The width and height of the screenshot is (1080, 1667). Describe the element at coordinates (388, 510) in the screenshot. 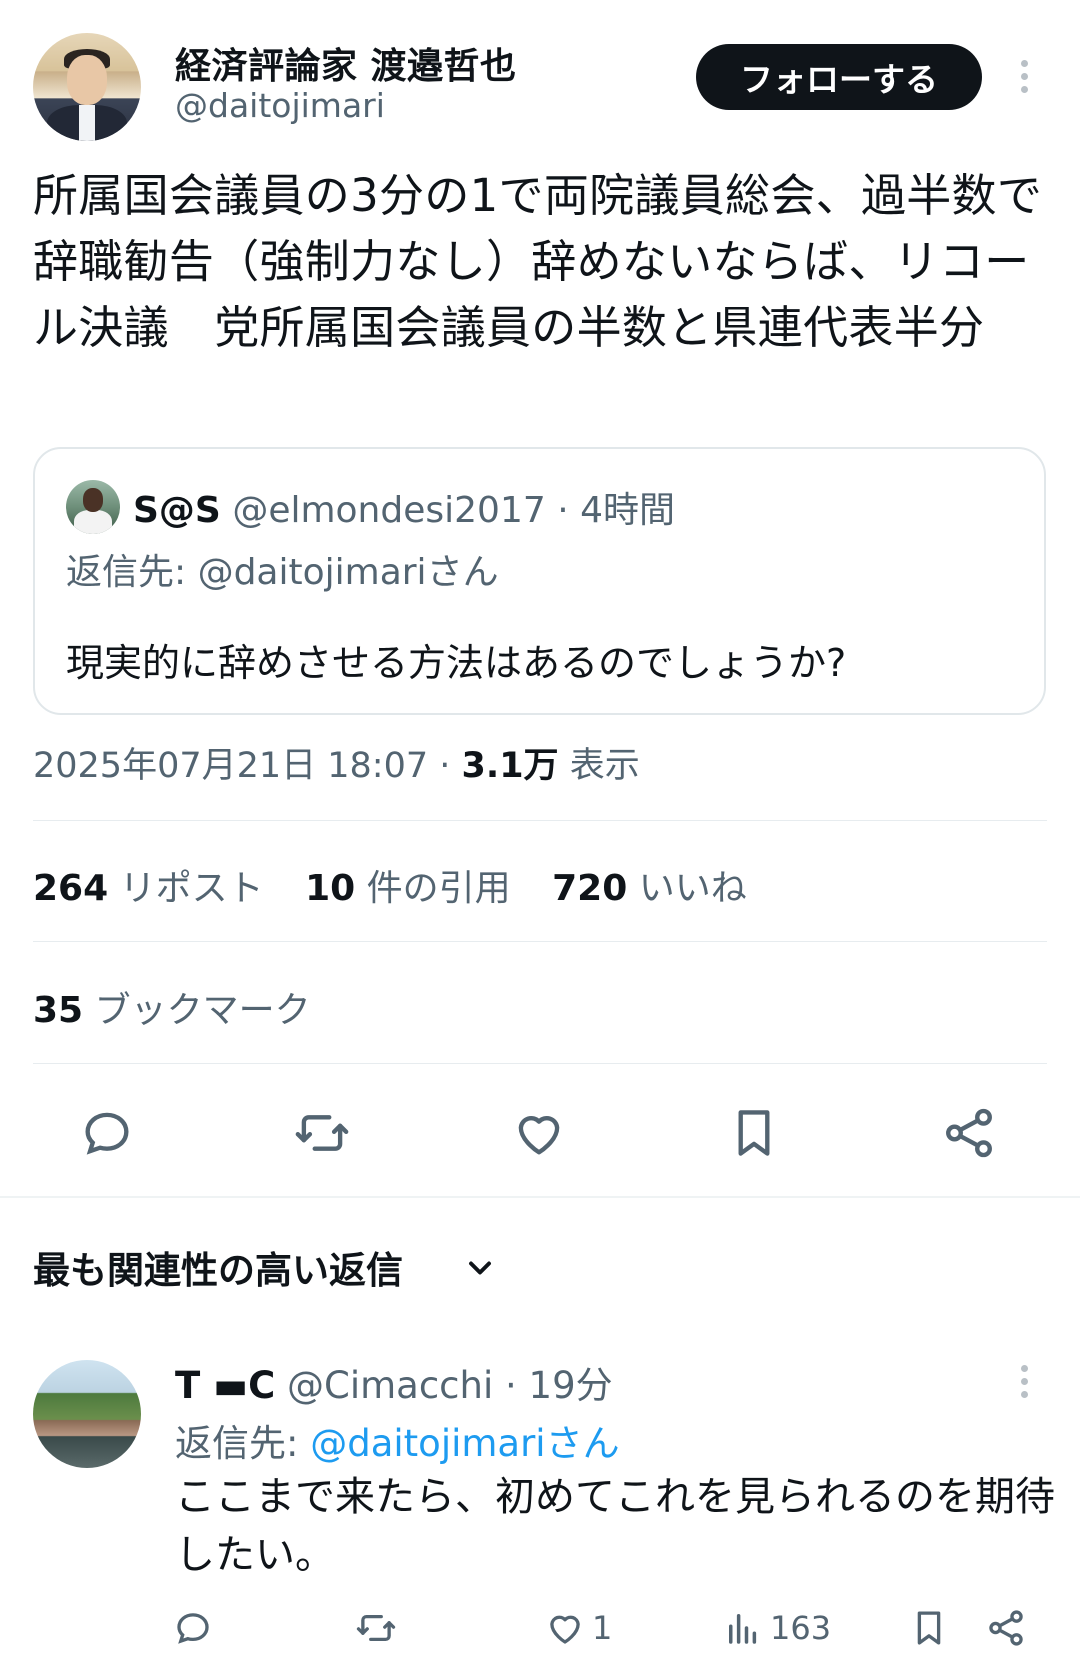

I see `quoted-author-handle: @elmondesi2017` at that location.